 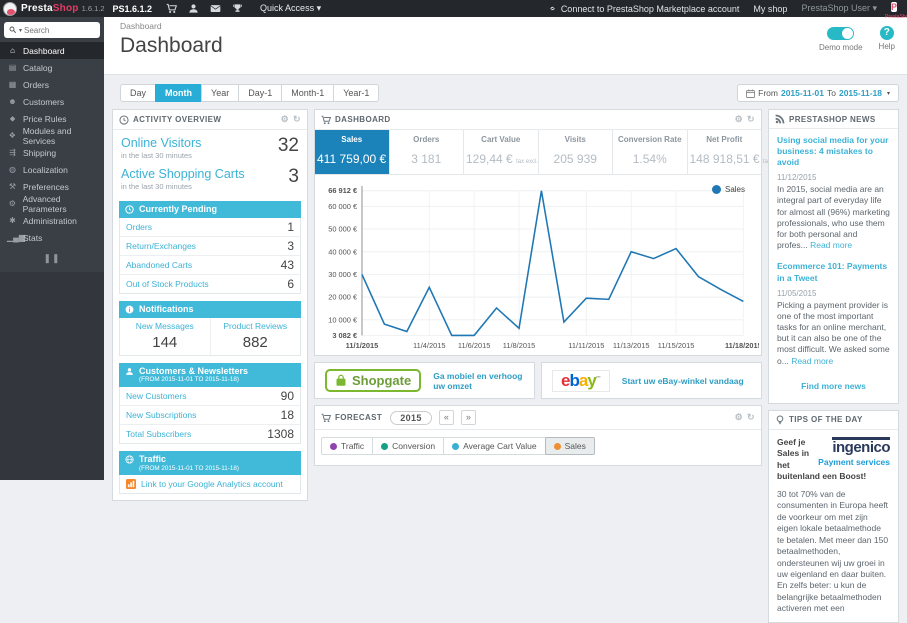 What do you see at coordinates (20, 30) in the screenshot?
I see `search-scope-caret: ▾` at bounding box center [20, 30].